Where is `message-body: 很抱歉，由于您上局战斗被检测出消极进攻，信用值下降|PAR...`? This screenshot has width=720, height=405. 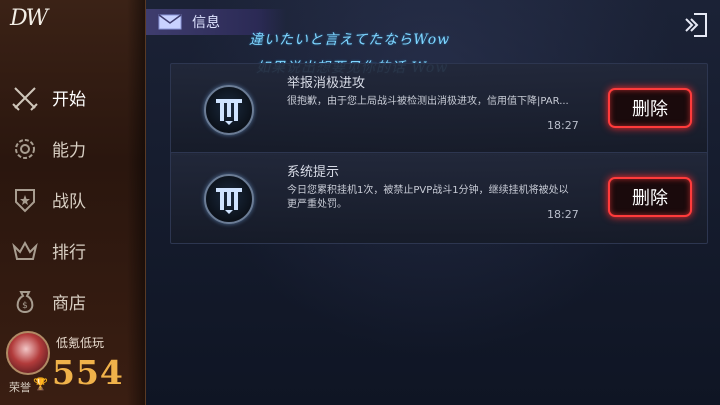
message-body: 很抱歉，由于您上局战斗被检测出消极进攻，信用值下降|PAR... is located at coordinates (428, 101).